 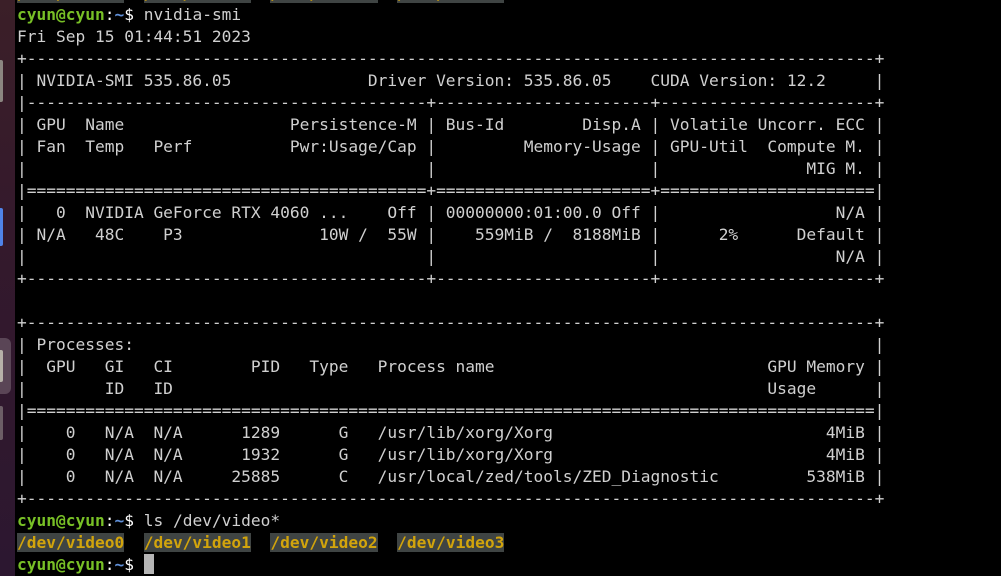 I want to click on prev-device-entry: /dev/video0, so click(x=71, y=1).